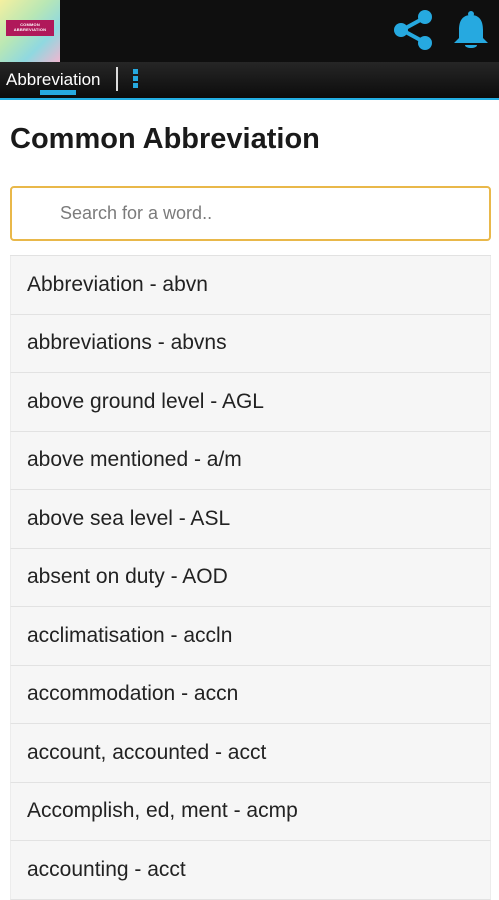  What do you see at coordinates (414, 30) in the screenshot?
I see `share-icon` at bounding box center [414, 30].